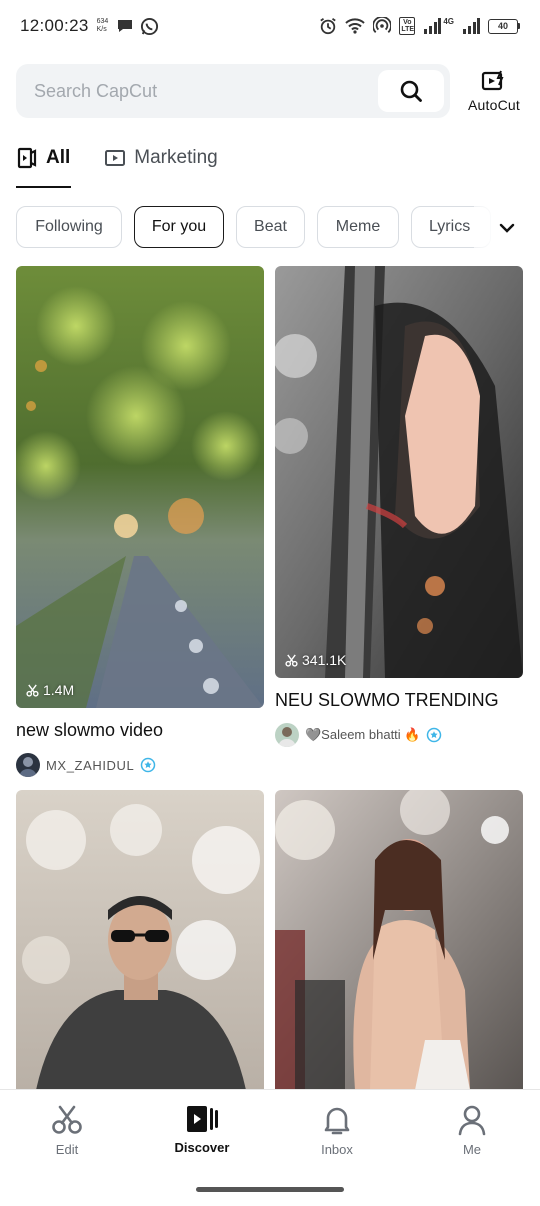  What do you see at coordinates (448, 21) in the screenshot?
I see `network-type: 4G` at bounding box center [448, 21].